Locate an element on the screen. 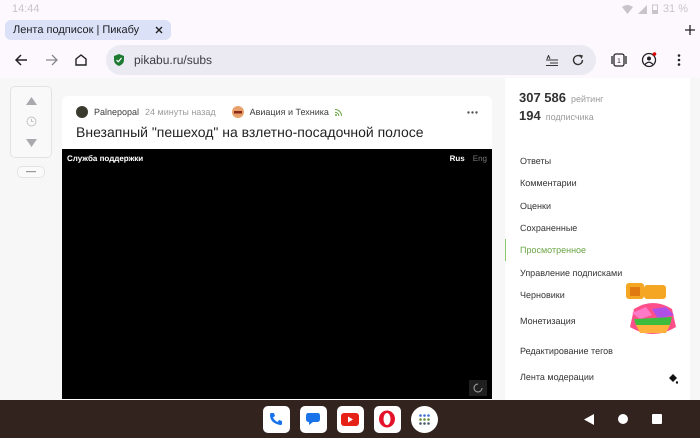 The height and width of the screenshot is (438, 700). account-icon is located at coordinates (649, 60).